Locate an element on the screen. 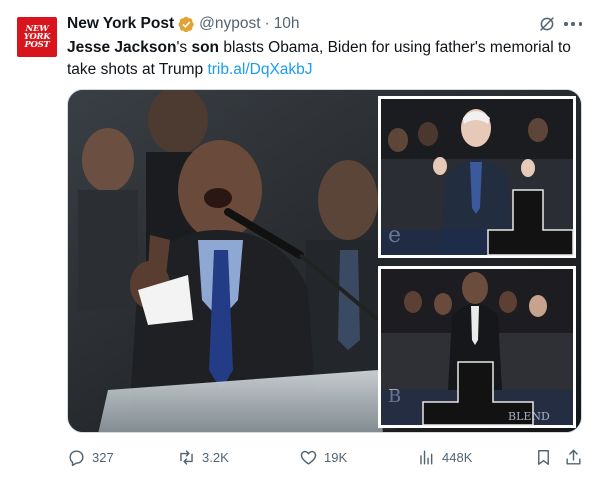 The width and height of the screenshot is (601, 480). like-button: 19K is located at coordinates (323, 457).